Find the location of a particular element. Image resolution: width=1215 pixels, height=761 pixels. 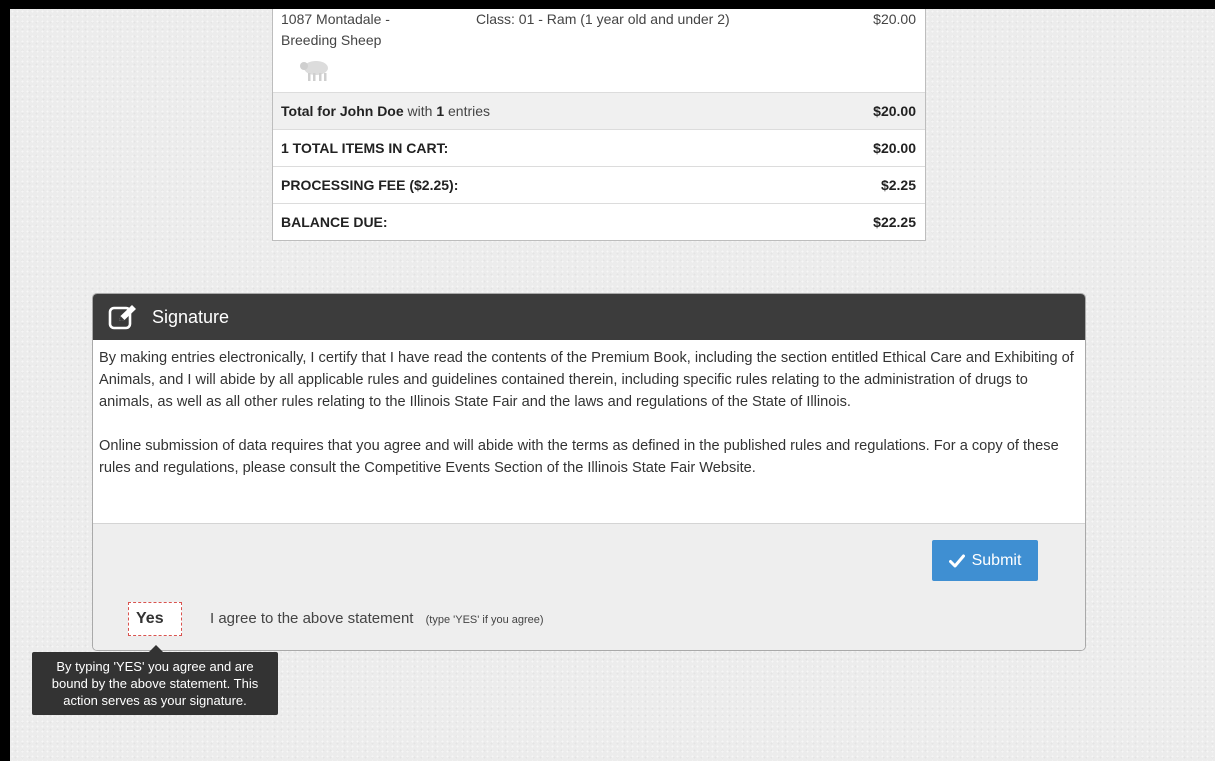

exhibitor-total-label: Total for John Doe with 1 entries is located at coordinates (385, 111).